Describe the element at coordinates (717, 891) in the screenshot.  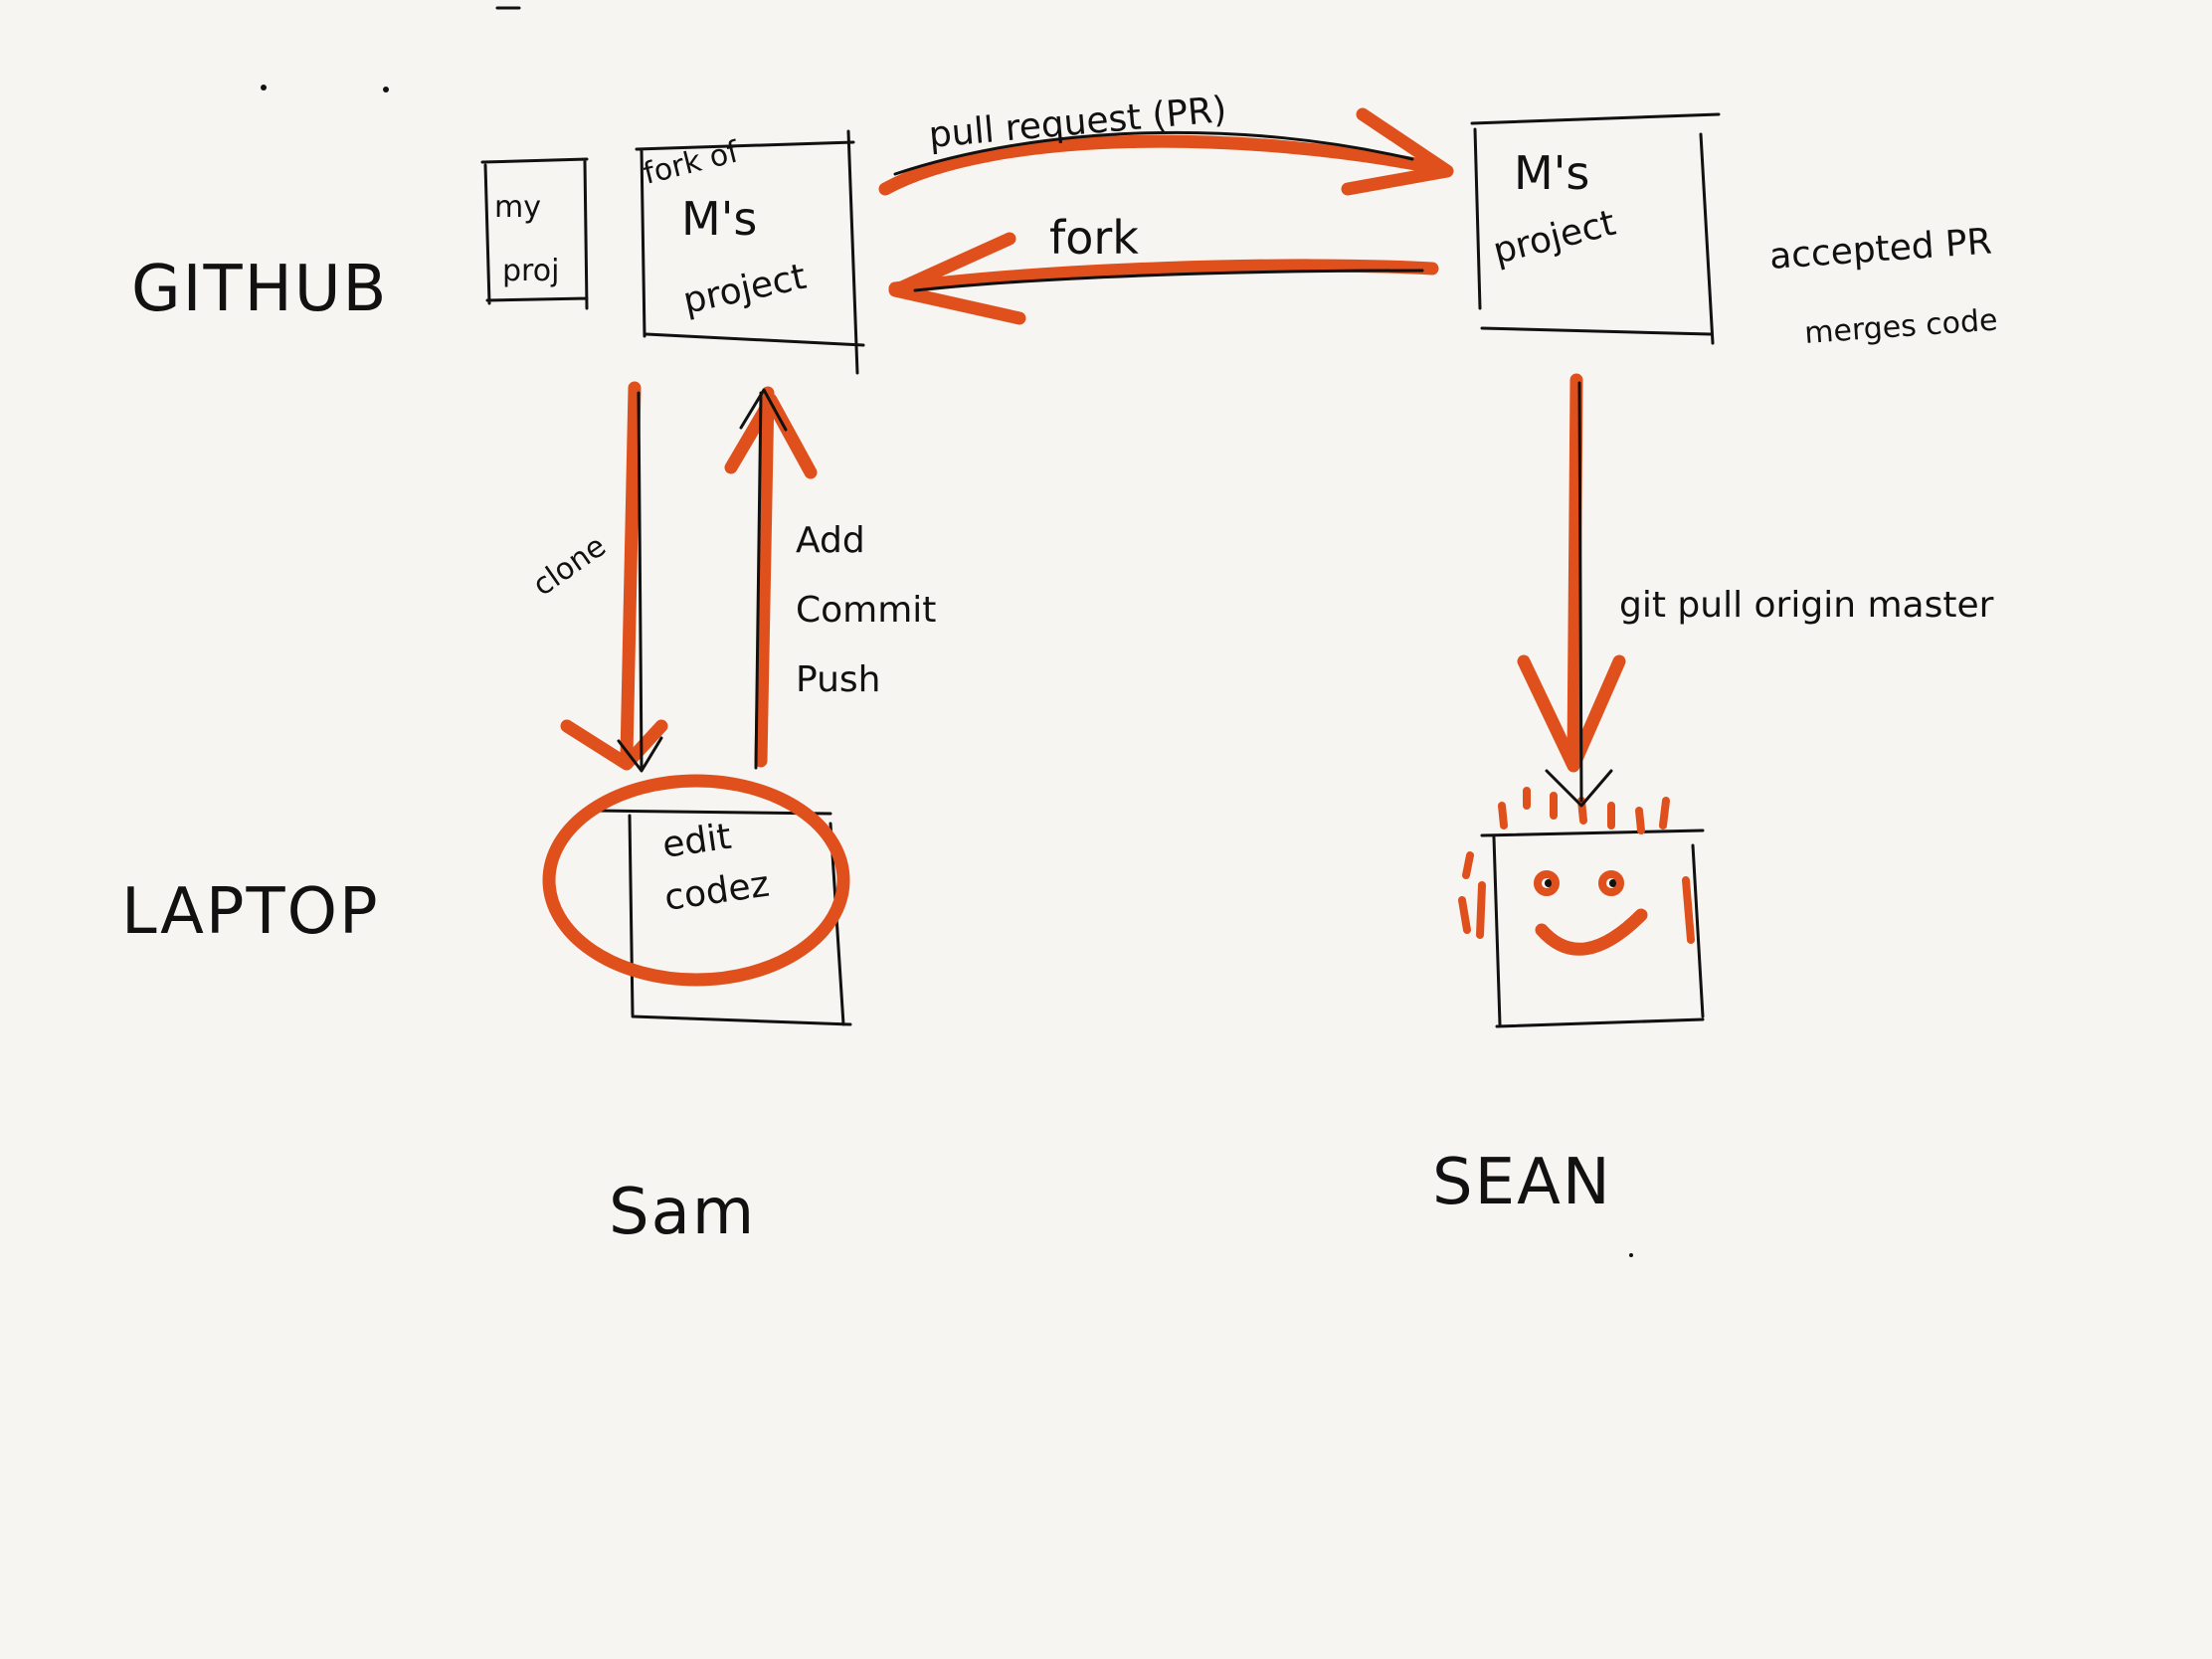
I see `laptop-box-label-line2: codez` at that location.